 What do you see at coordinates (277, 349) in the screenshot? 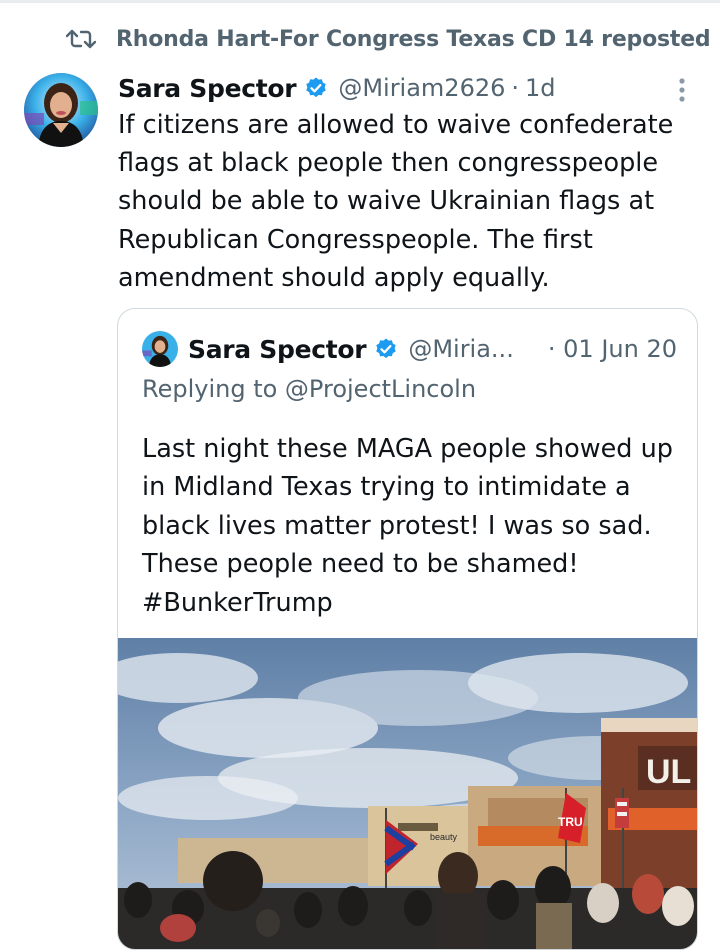
I see `quote-display-name: Sara Spector` at bounding box center [277, 349].